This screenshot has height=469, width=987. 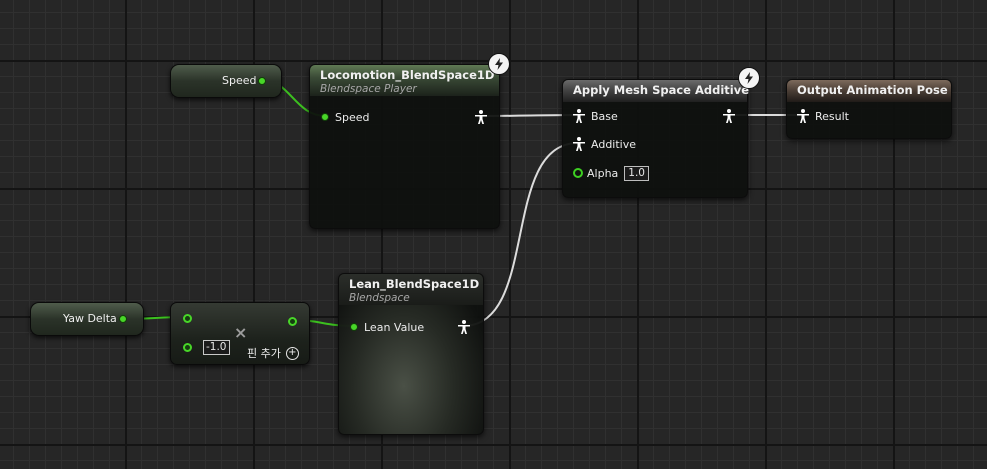 I want to click on additive-additive-label: Additive, so click(x=613, y=144).